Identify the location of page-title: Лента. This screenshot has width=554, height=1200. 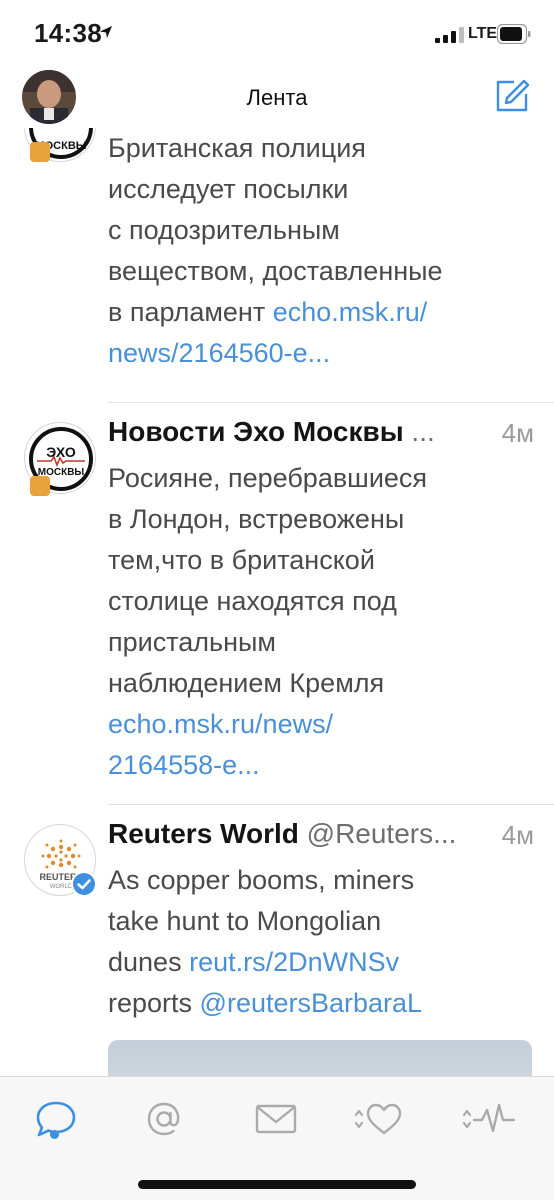
(277, 97).